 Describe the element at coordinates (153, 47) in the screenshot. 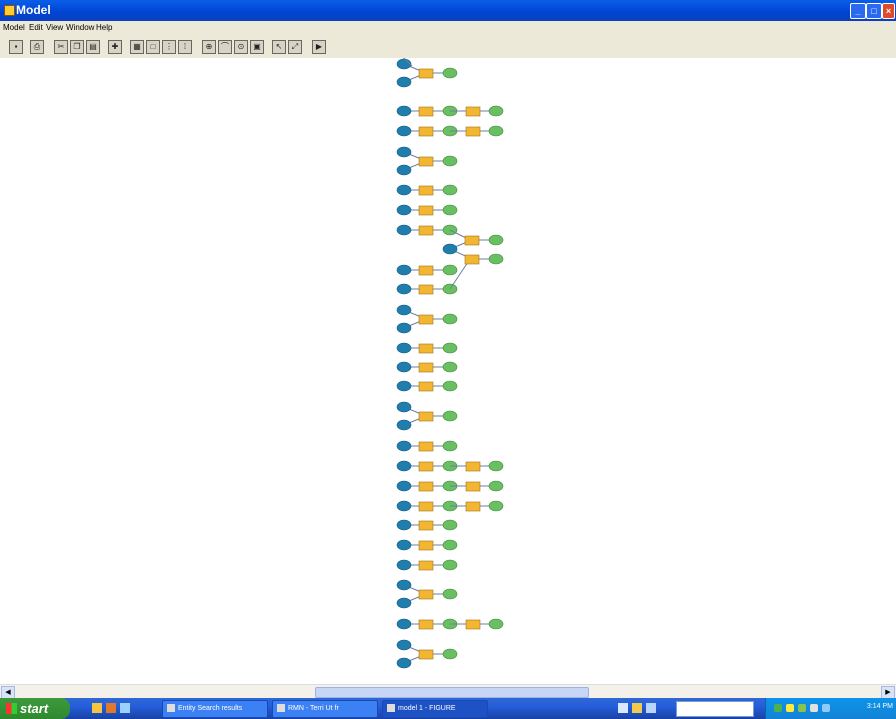

I see `full-extent-icon: □` at that location.